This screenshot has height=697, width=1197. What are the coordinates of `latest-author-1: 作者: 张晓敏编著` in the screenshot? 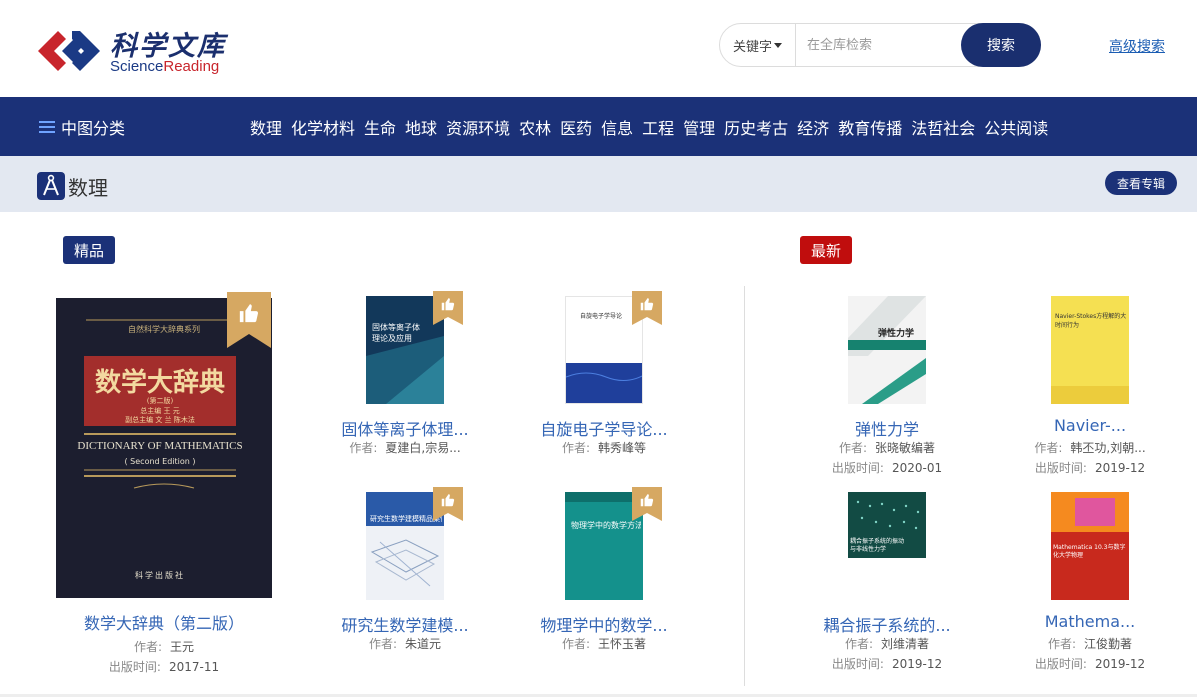 It's located at (887, 447).